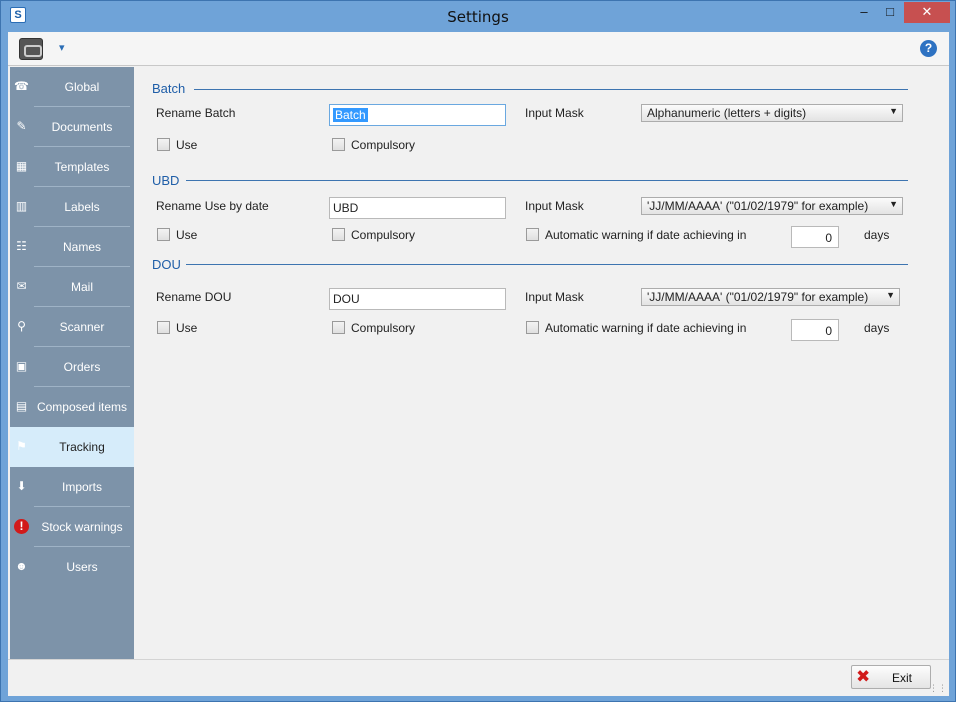 Image resolution: width=956 pixels, height=702 pixels. What do you see at coordinates (21, 206) in the screenshot?
I see `barcode-icon: ▥` at bounding box center [21, 206].